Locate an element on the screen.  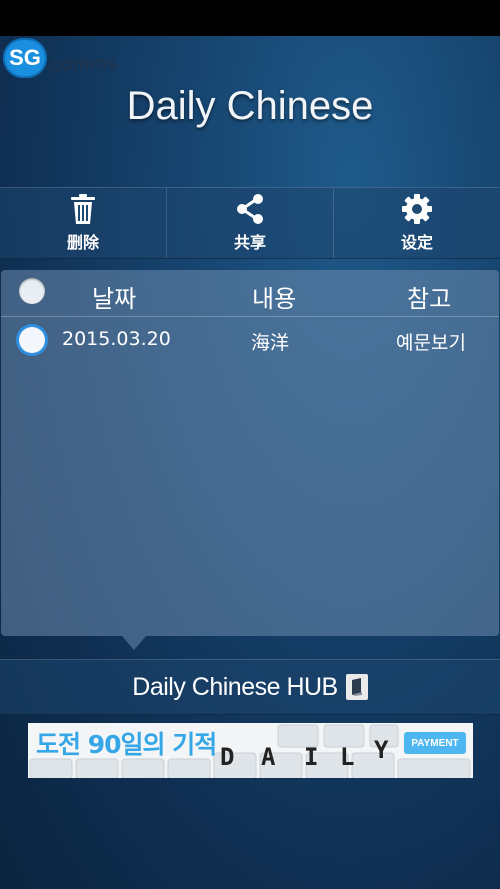
banner-letter: Y is located at coordinates (381, 750).